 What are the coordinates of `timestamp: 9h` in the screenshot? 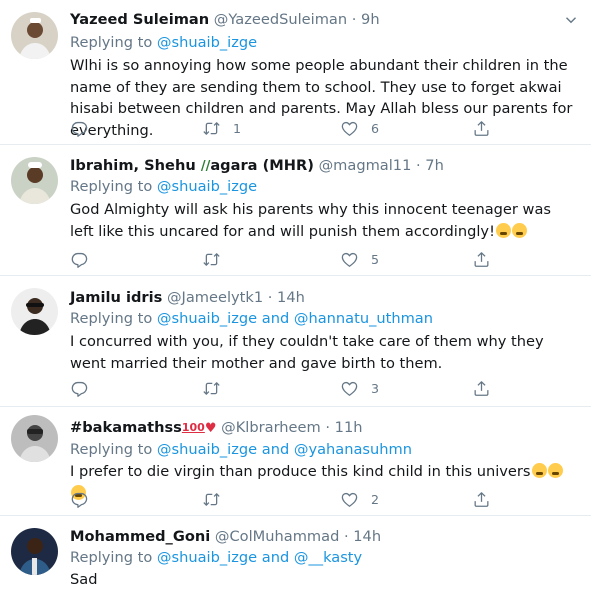 It's located at (370, 19).